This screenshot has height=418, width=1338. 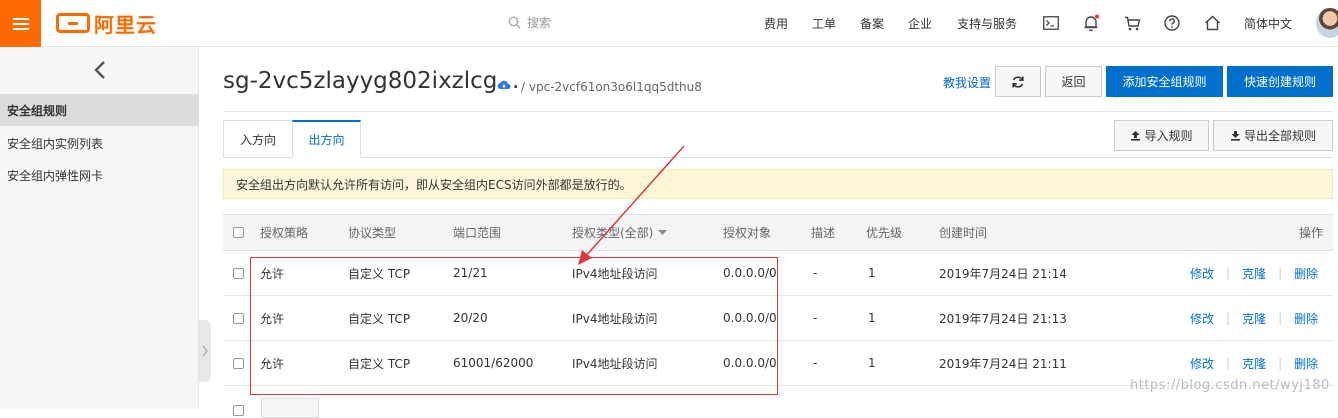 I want to click on chevron-right-icon, so click(x=205, y=351).